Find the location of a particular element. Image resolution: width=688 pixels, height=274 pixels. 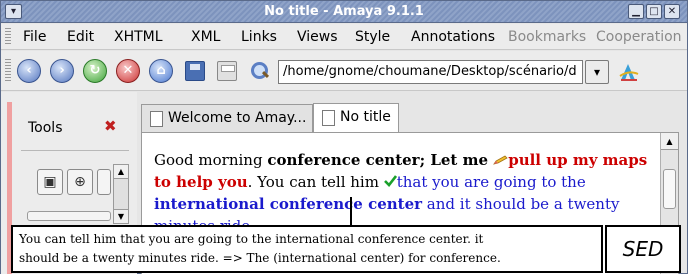

menu-xhtml: XHTML is located at coordinates (138, 37).